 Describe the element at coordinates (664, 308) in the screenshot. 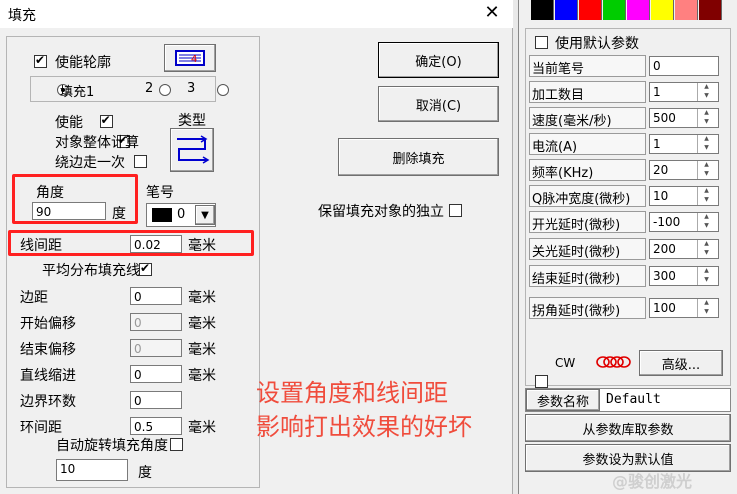

I see `param-value: 100` at that location.